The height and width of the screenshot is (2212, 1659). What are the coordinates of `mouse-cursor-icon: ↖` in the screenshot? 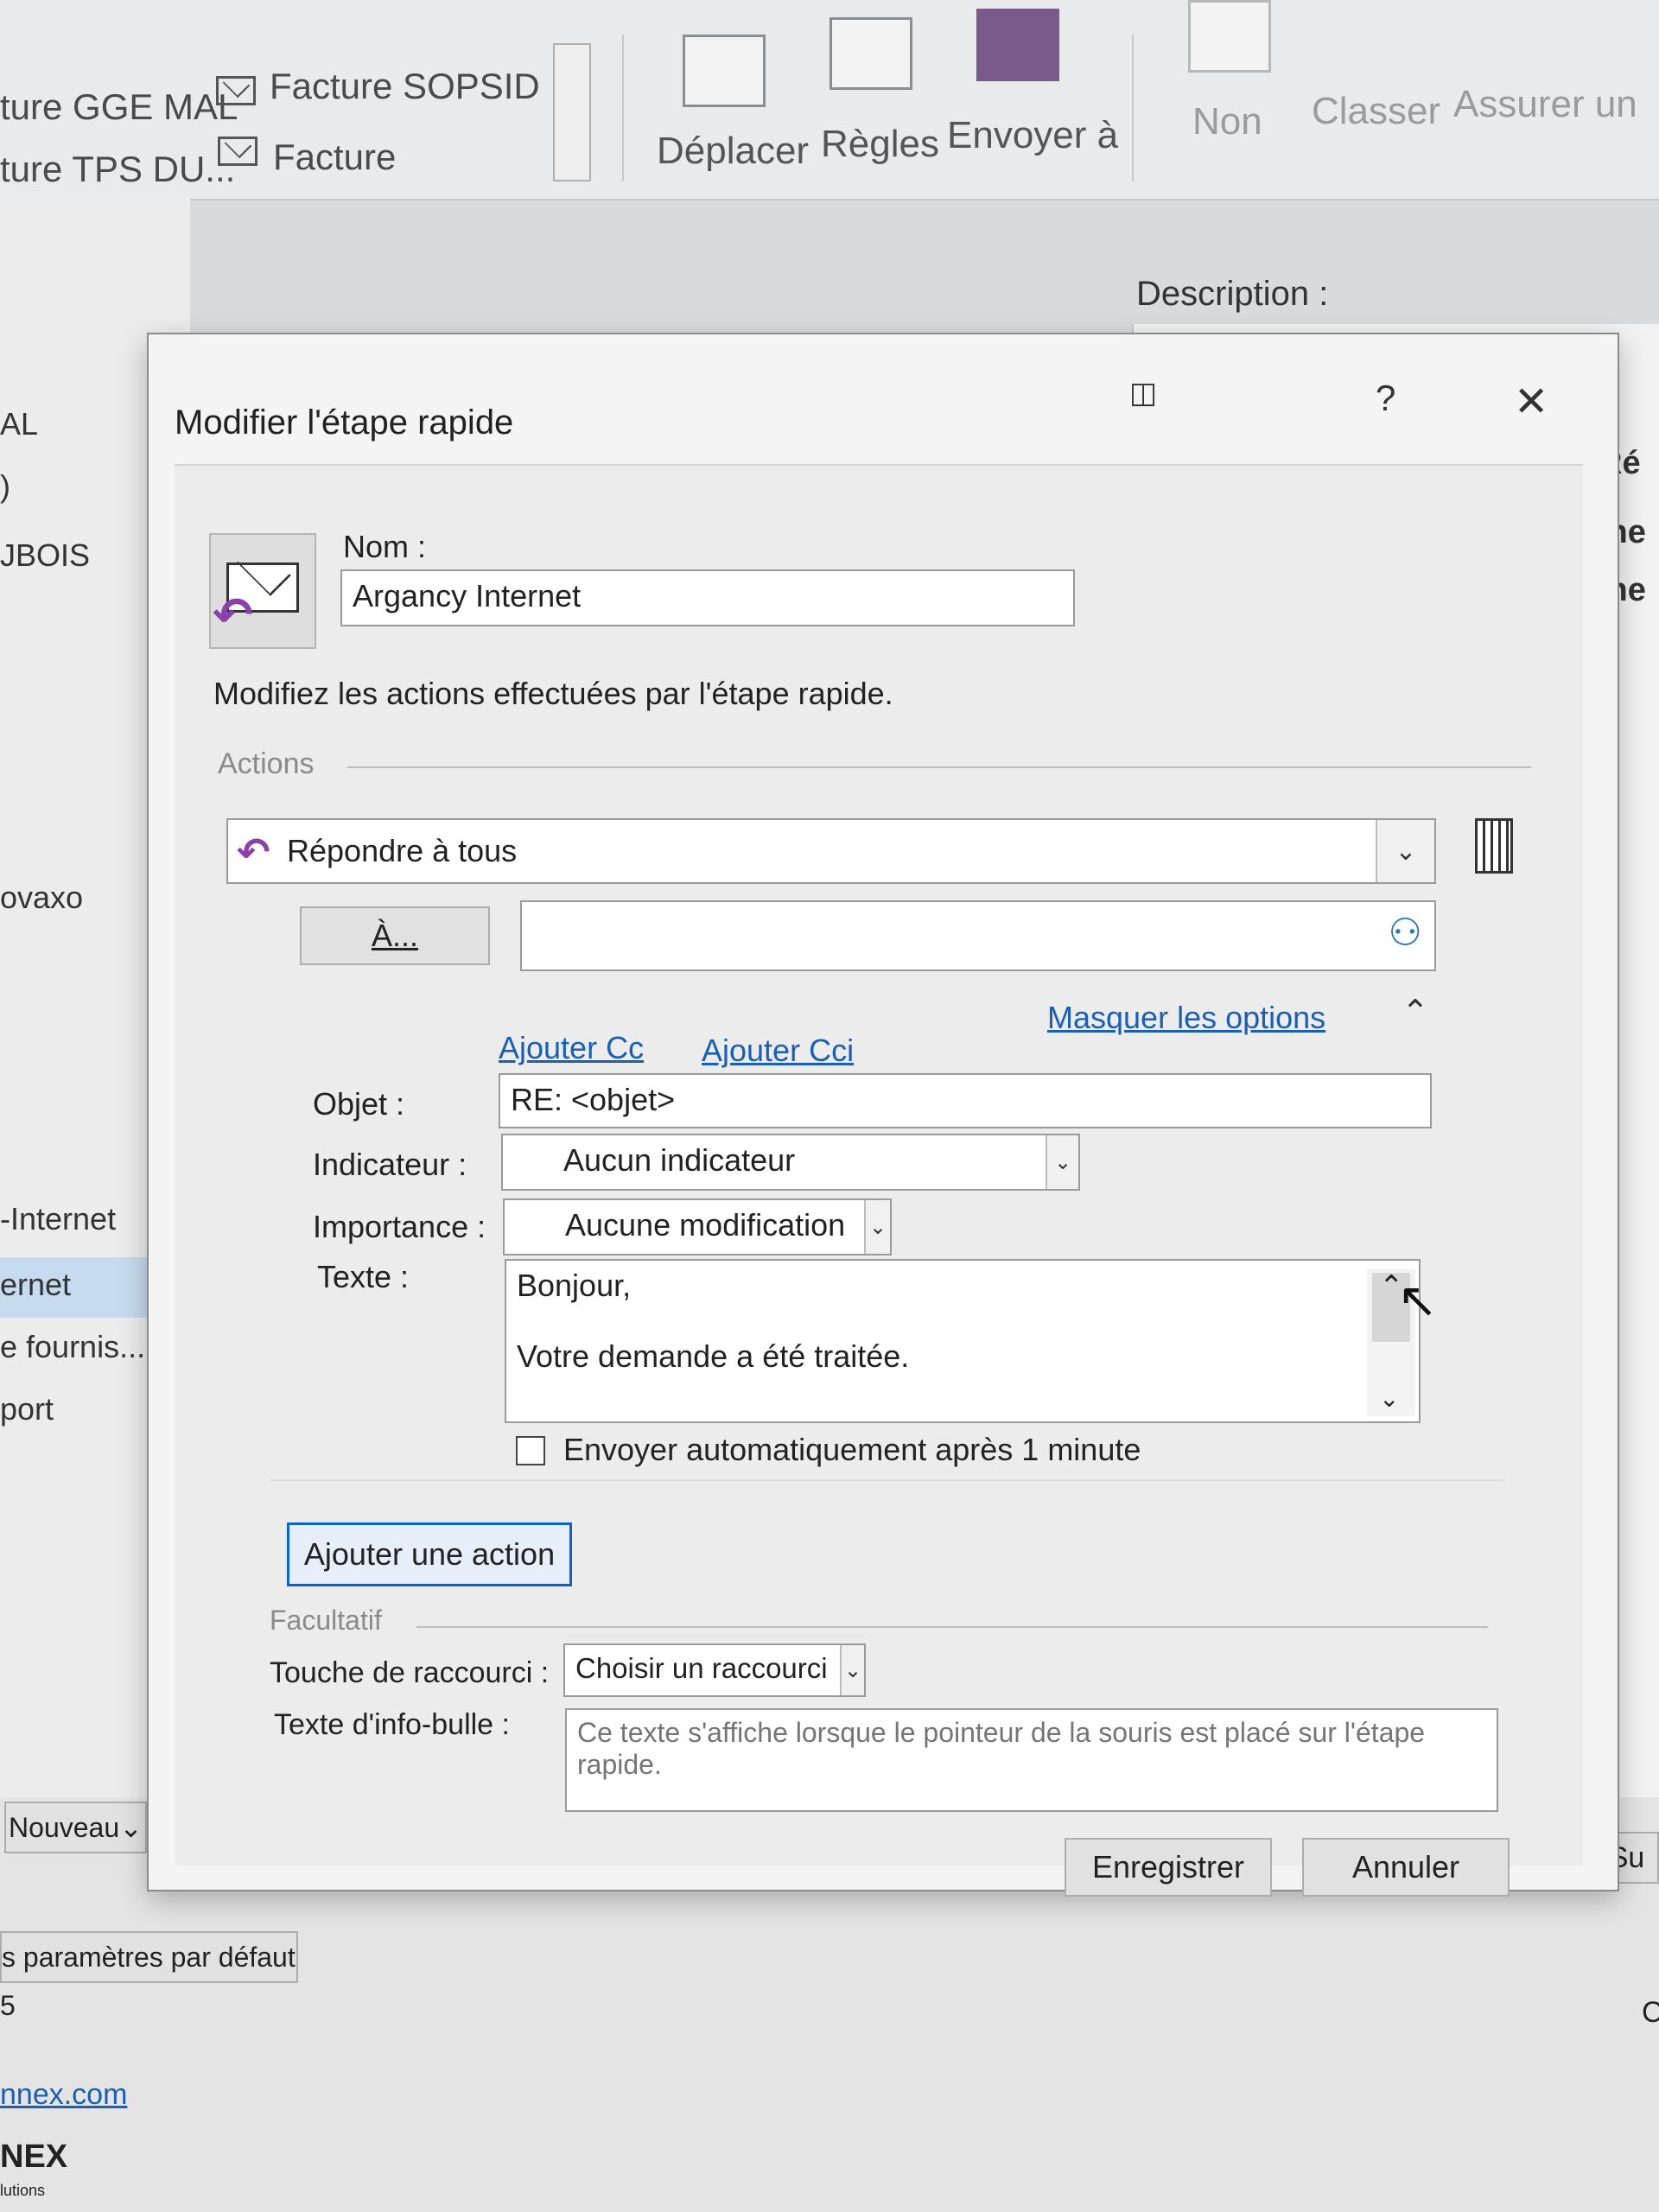 It's located at (1417, 1300).